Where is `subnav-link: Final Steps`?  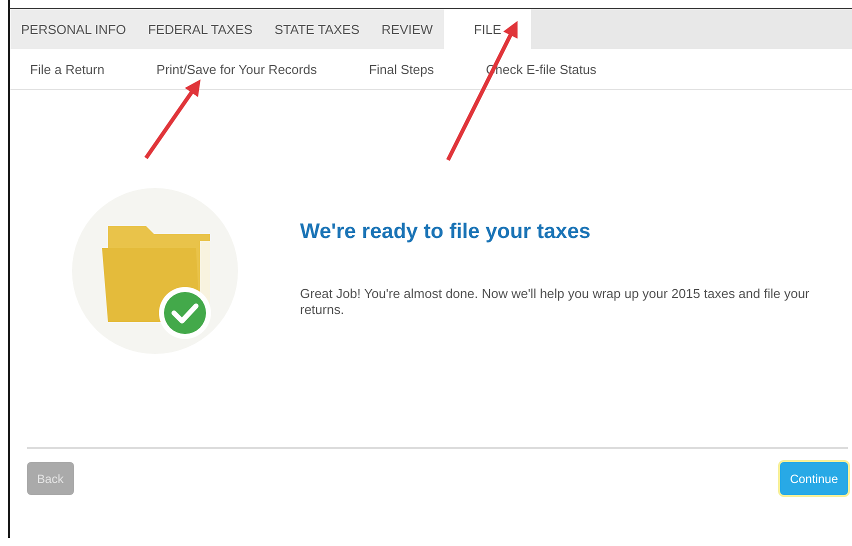
subnav-link: Final Steps is located at coordinates (401, 69).